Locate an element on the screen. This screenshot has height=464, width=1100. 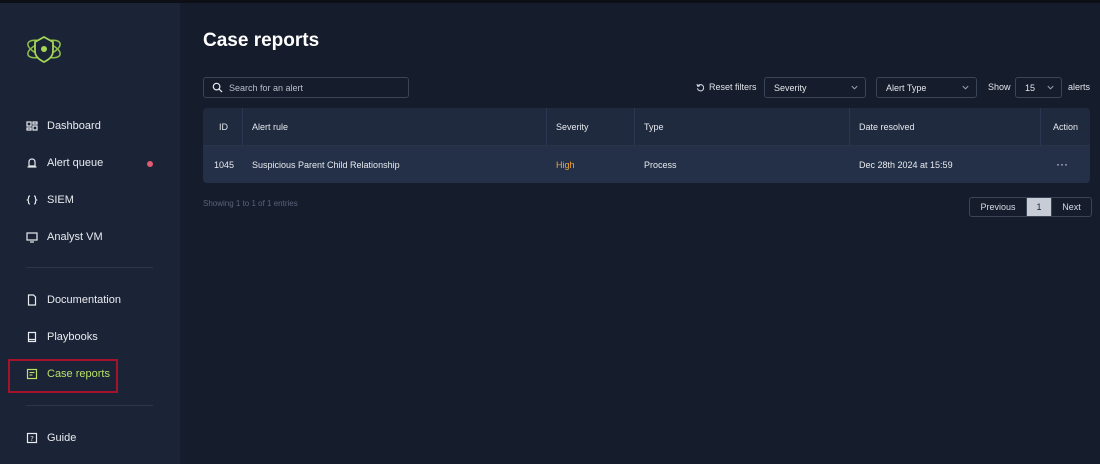
page-size-select: 15 is located at coordinates (1038, 87).